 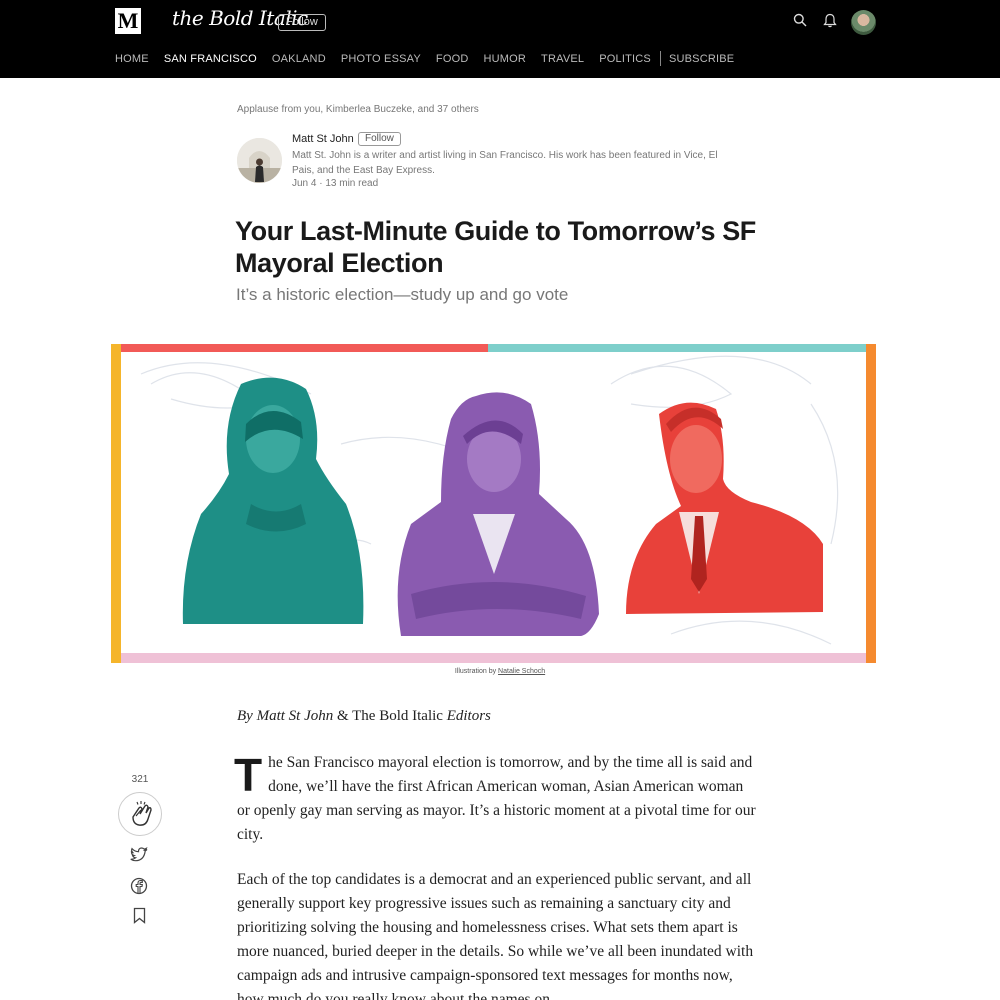 I want to click on author-photo-image, so click(x=259, y=160).